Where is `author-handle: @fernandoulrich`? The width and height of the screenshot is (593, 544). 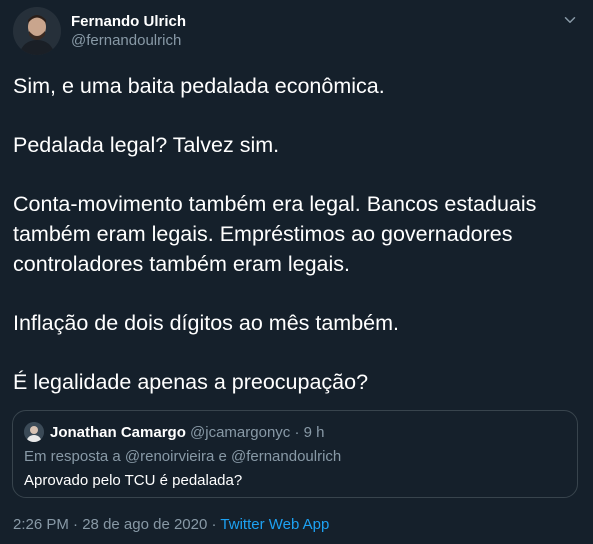 author-handle: @fernandoulrich is located at coordinates (128, 40).